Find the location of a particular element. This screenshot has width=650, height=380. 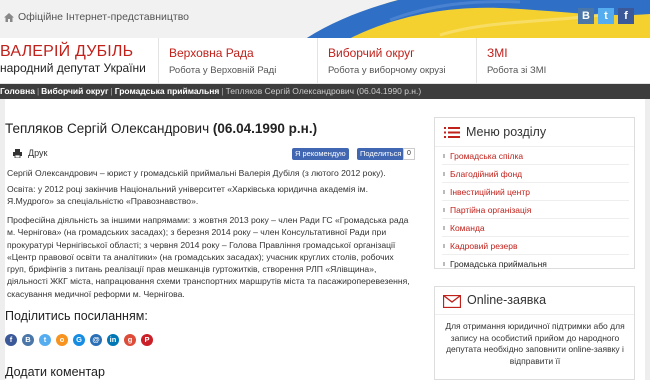

right-gutter is located at coordinates (647, 239).